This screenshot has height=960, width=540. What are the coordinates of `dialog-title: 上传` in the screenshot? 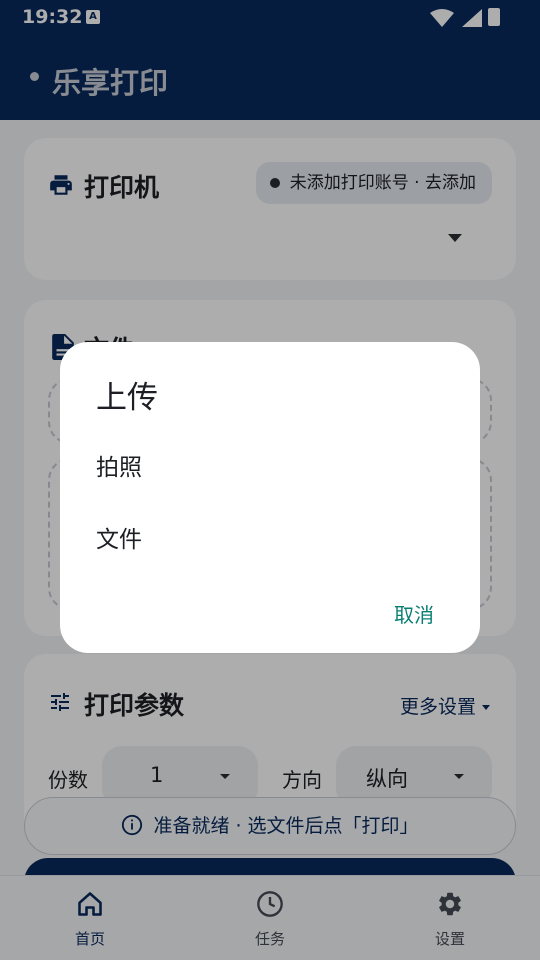 It's located at (127, 398).